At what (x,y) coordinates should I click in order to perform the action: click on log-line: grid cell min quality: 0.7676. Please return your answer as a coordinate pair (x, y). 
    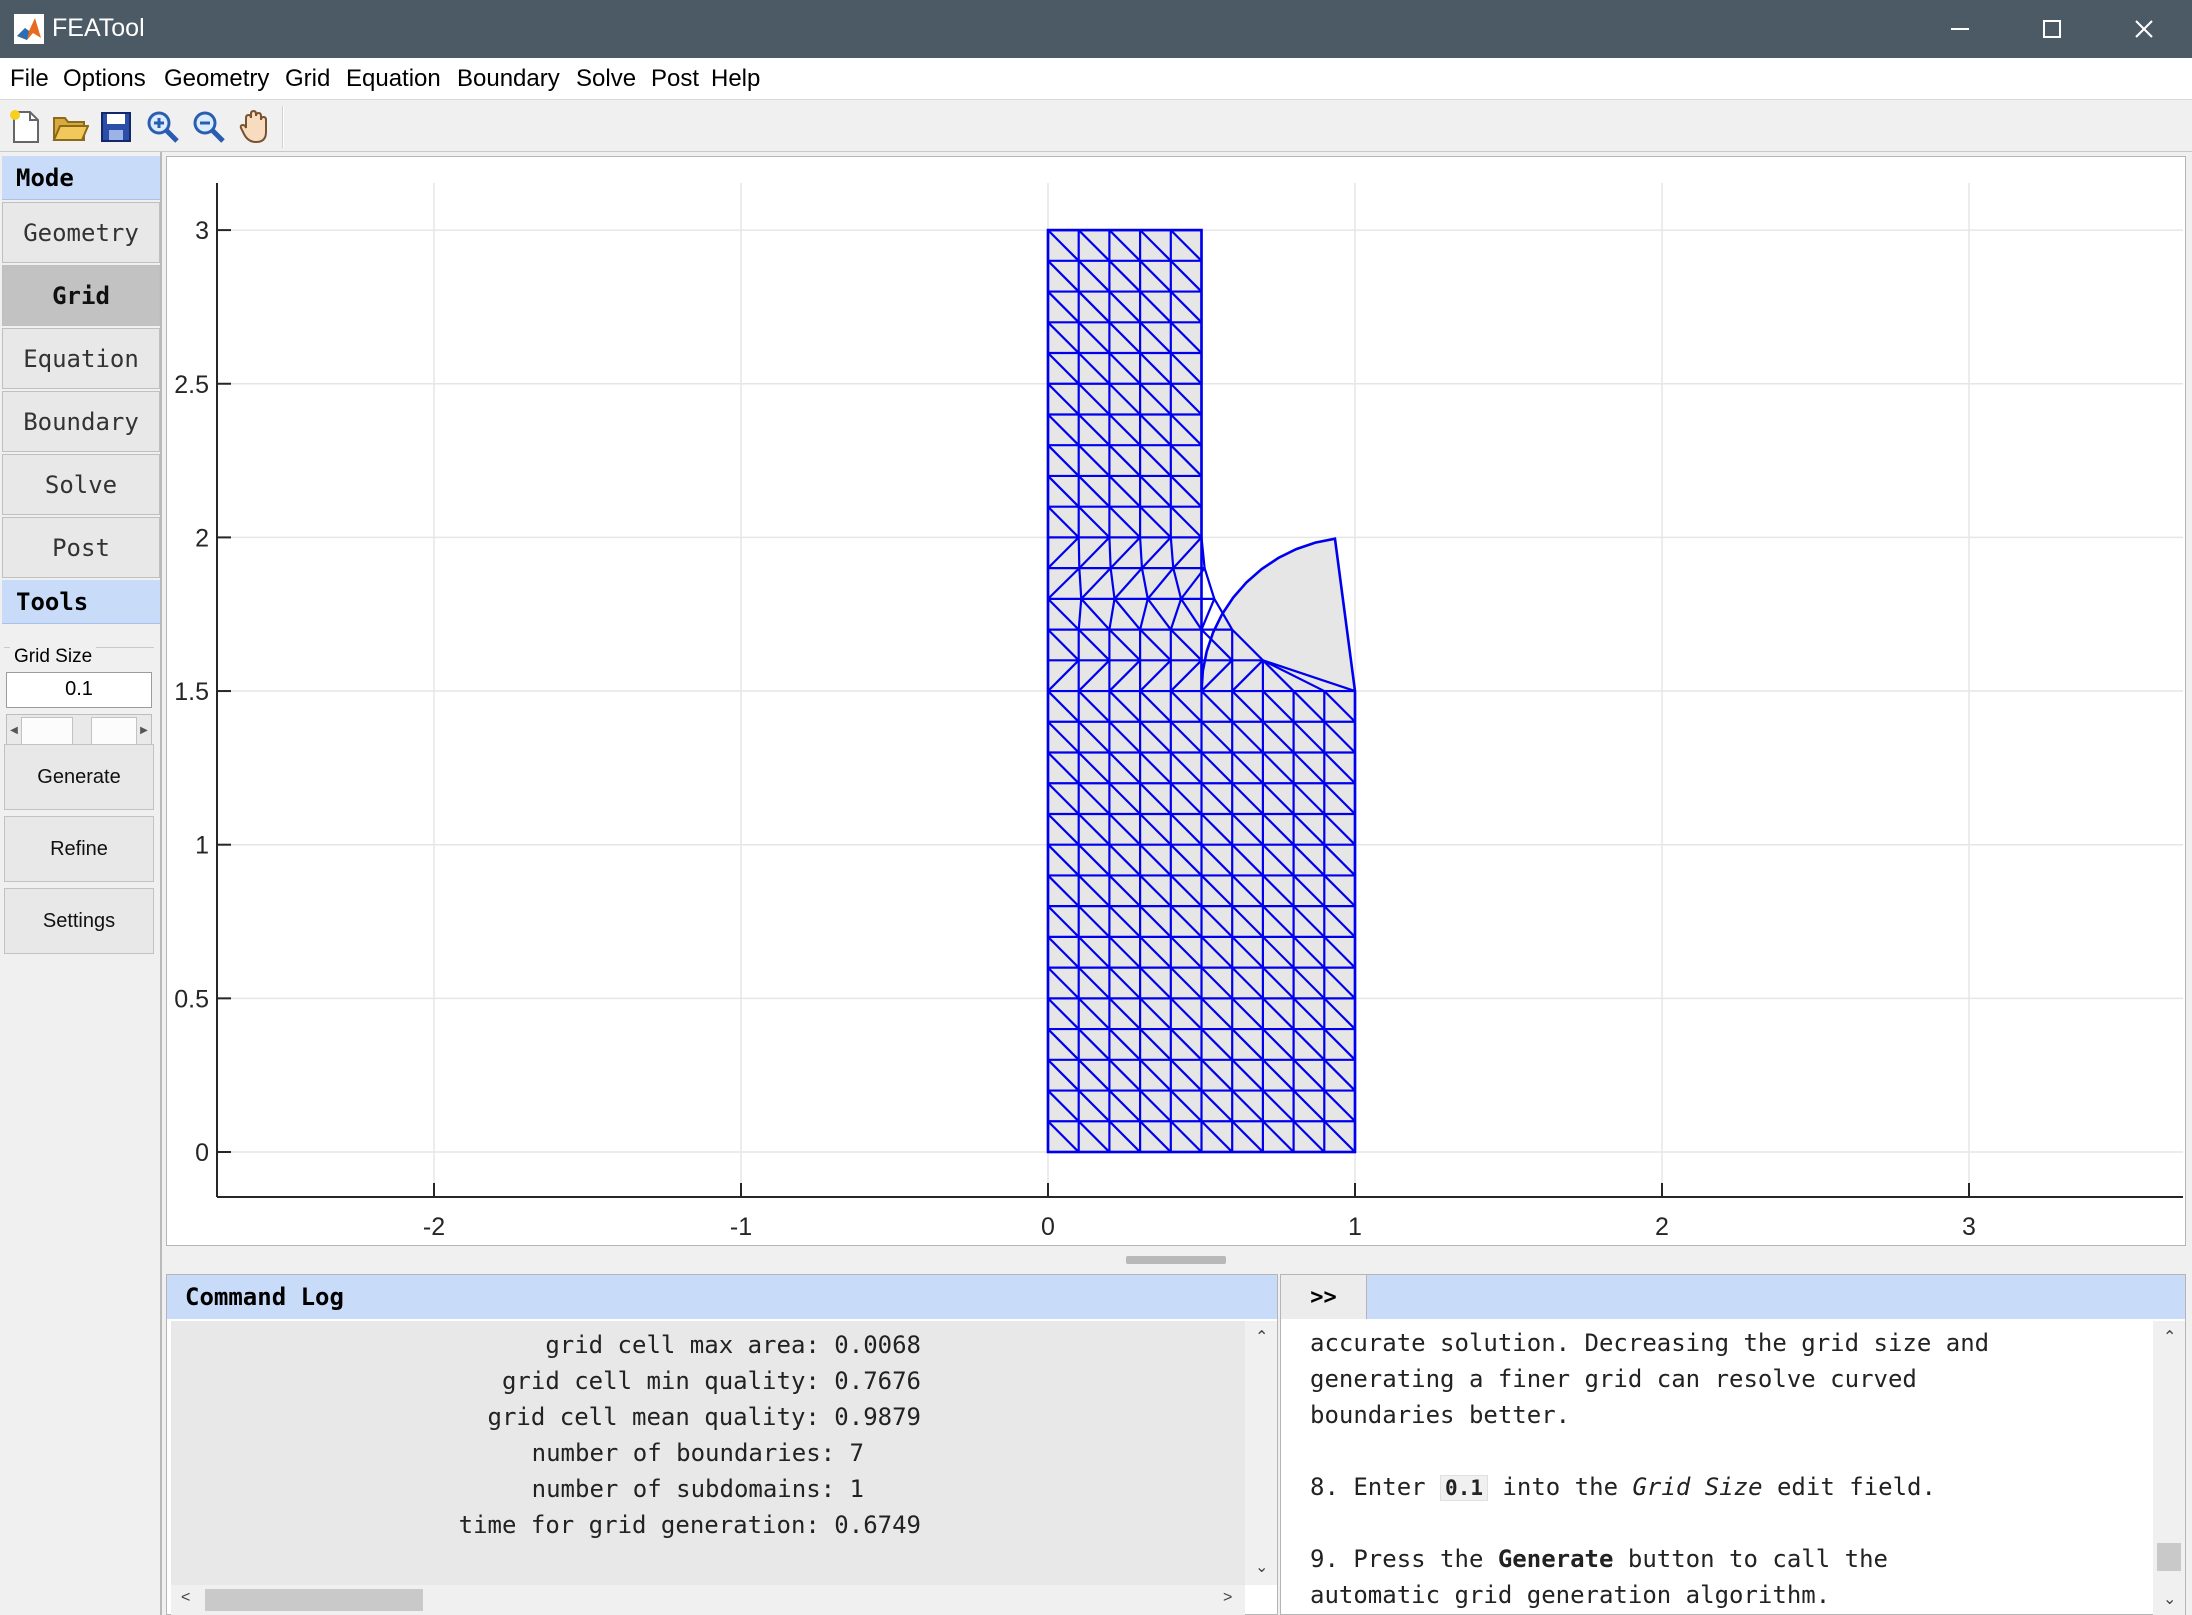
    Looking at the image, I should click on (711, 1381).